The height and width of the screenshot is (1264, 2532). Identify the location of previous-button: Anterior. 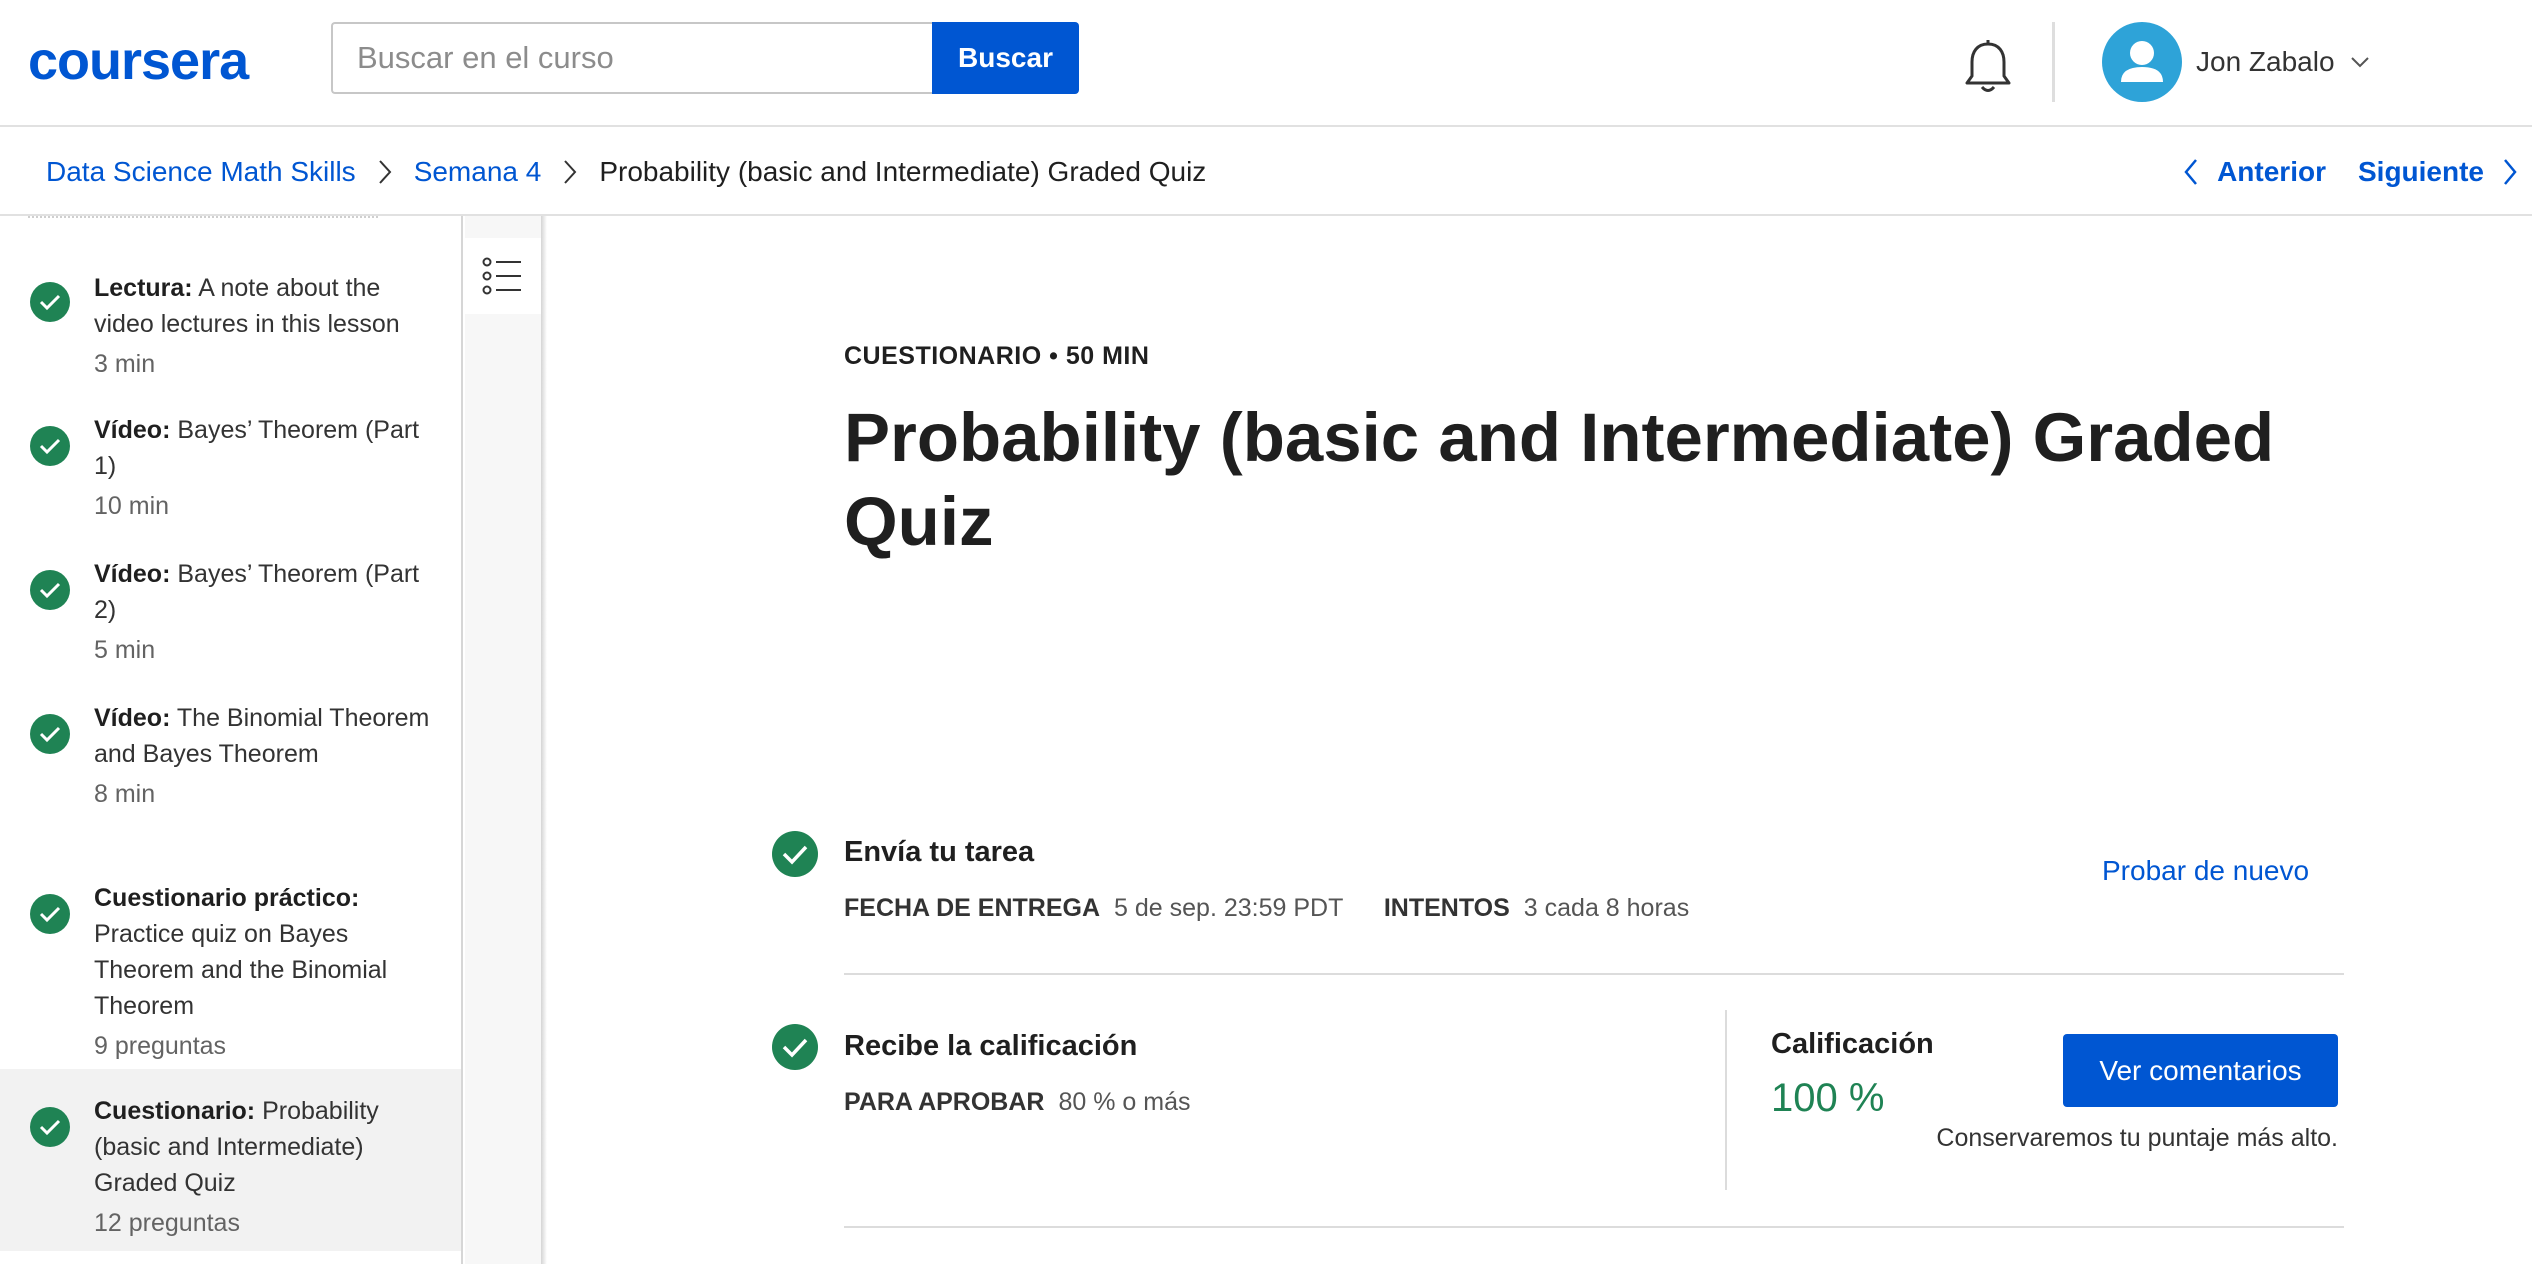
(2253, 172).